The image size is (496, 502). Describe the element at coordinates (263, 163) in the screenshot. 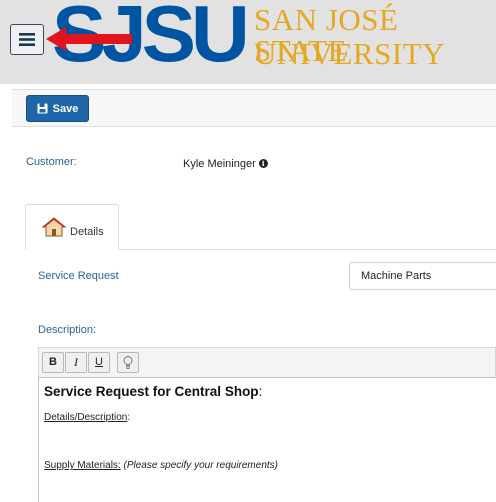

I see `info-circle-icon: i` at that location.